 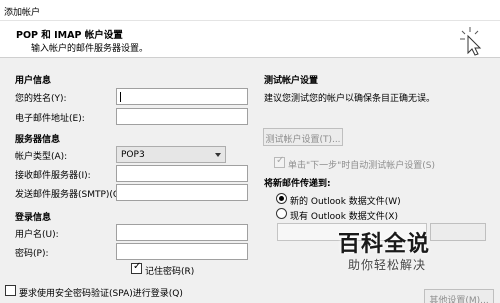 What do you see at coordinates (22, 13) in the screenshot?
I see `window-title: 添加帐户` at bounding box center [22, 13].